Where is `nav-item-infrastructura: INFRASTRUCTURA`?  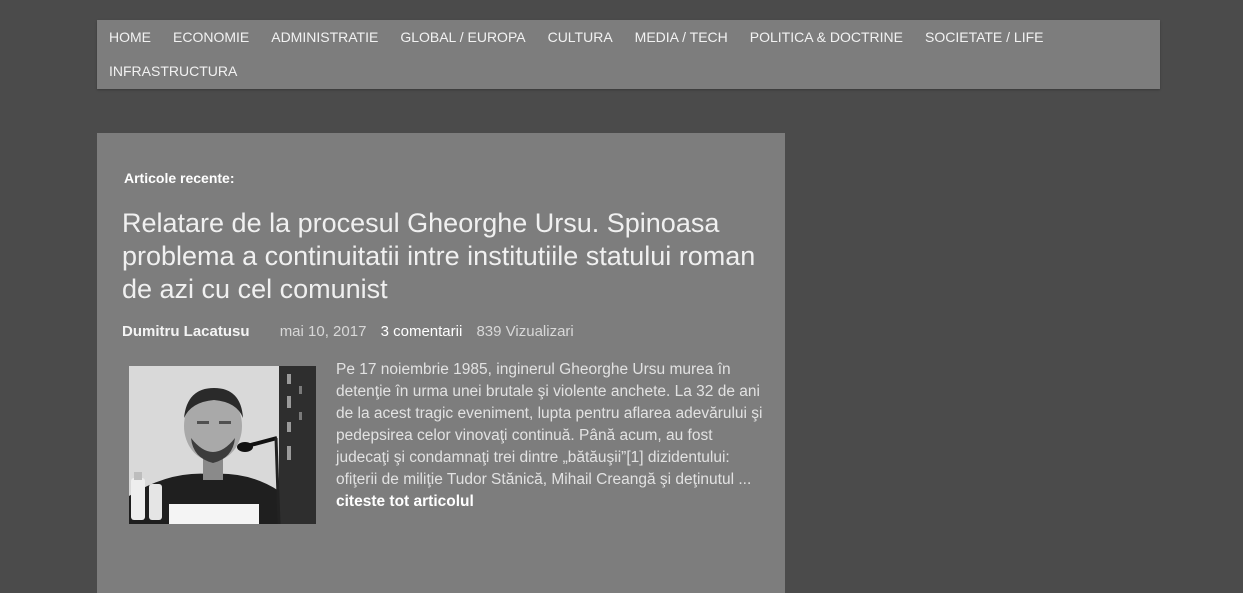 nav-item-infrastructura: INFRASTRUCTURA is located at coordinates (173, 71).